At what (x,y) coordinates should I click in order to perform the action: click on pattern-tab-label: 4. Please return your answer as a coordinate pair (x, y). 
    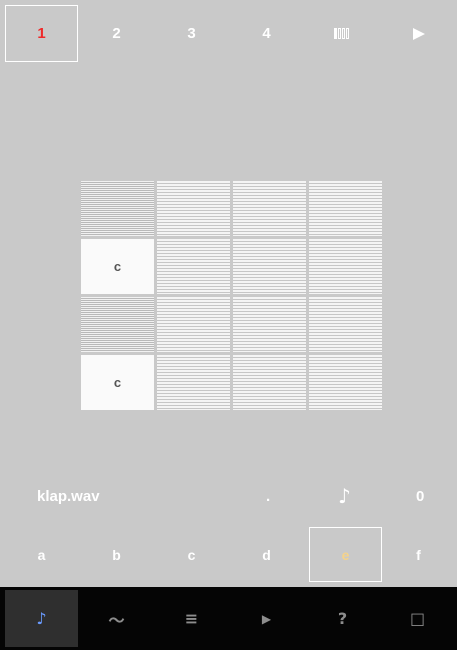
    Looking at the image, I should click on (266, 33).